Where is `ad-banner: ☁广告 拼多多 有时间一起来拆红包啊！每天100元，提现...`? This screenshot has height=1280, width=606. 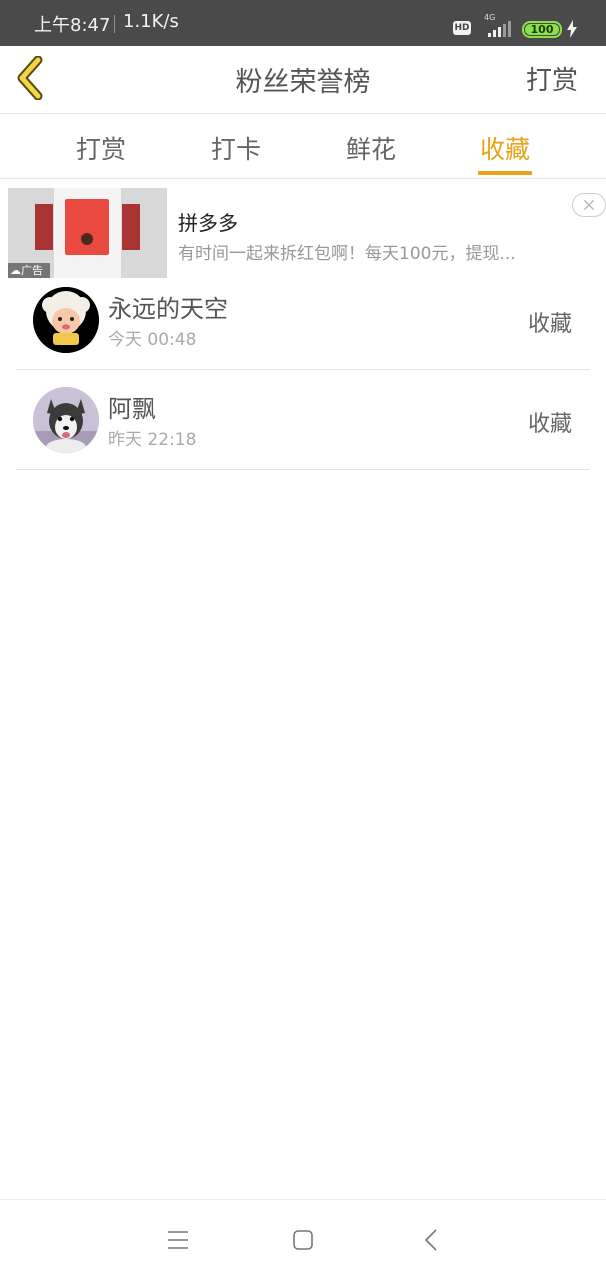 ad-banner: ☁广告 拼多多 有时间一起来拆红包啊！每天100元，提现... is located at coordinates (307, 233).